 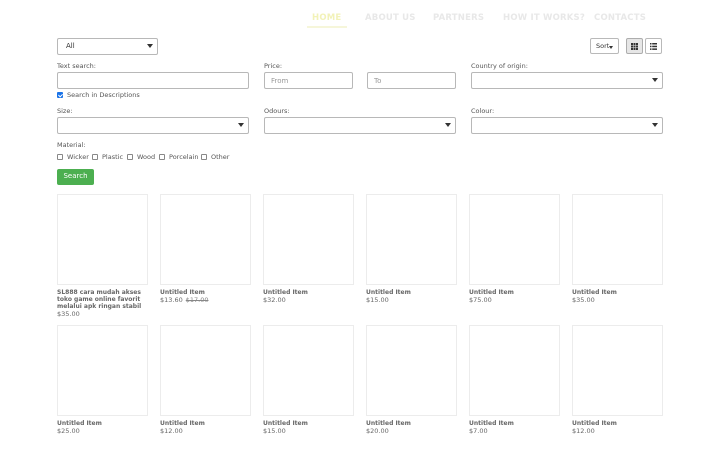 I want to click on product-price: $7.00, so click(x=514, y=431).